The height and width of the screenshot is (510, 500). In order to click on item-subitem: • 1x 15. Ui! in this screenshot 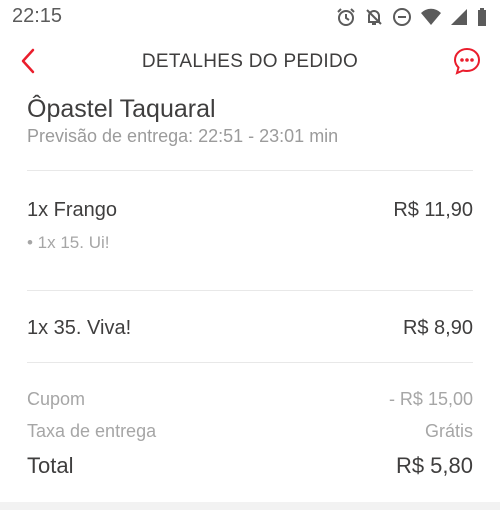, I will do `click(68, 242)`.